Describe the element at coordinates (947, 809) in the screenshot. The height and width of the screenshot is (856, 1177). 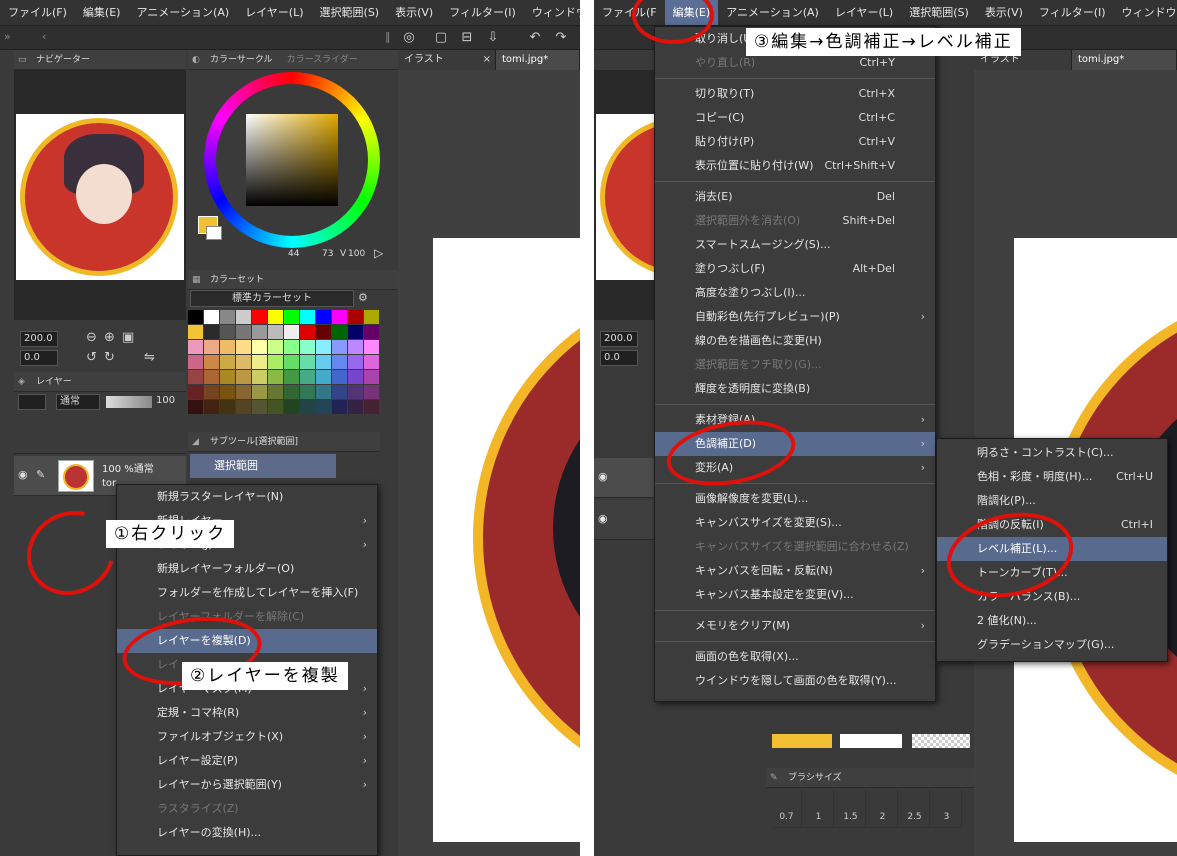
I see `brush-size-option: 3` at that location.